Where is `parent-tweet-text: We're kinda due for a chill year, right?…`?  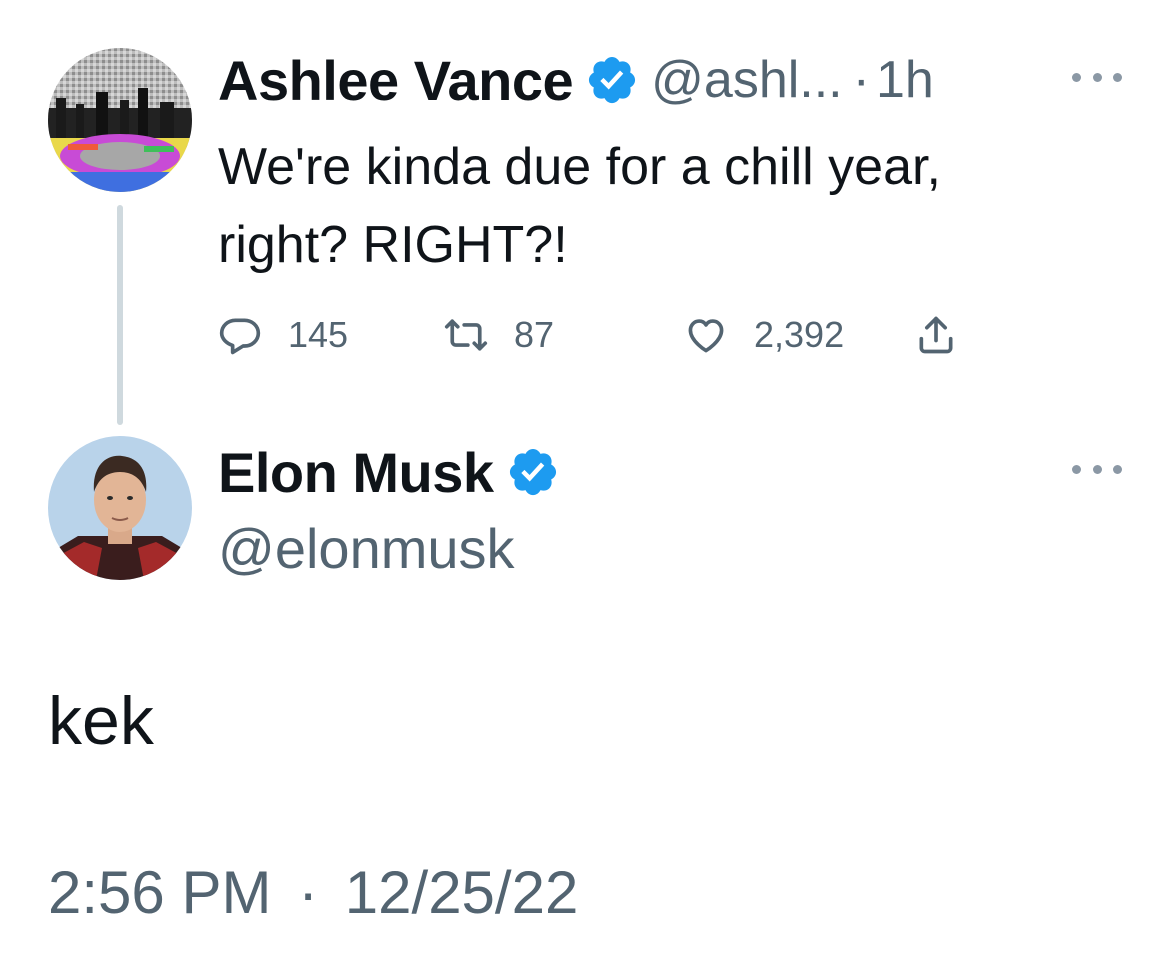
parent-tweet-text: We're kinda due for a chill year, right?… is located at coordinates (673, 206).